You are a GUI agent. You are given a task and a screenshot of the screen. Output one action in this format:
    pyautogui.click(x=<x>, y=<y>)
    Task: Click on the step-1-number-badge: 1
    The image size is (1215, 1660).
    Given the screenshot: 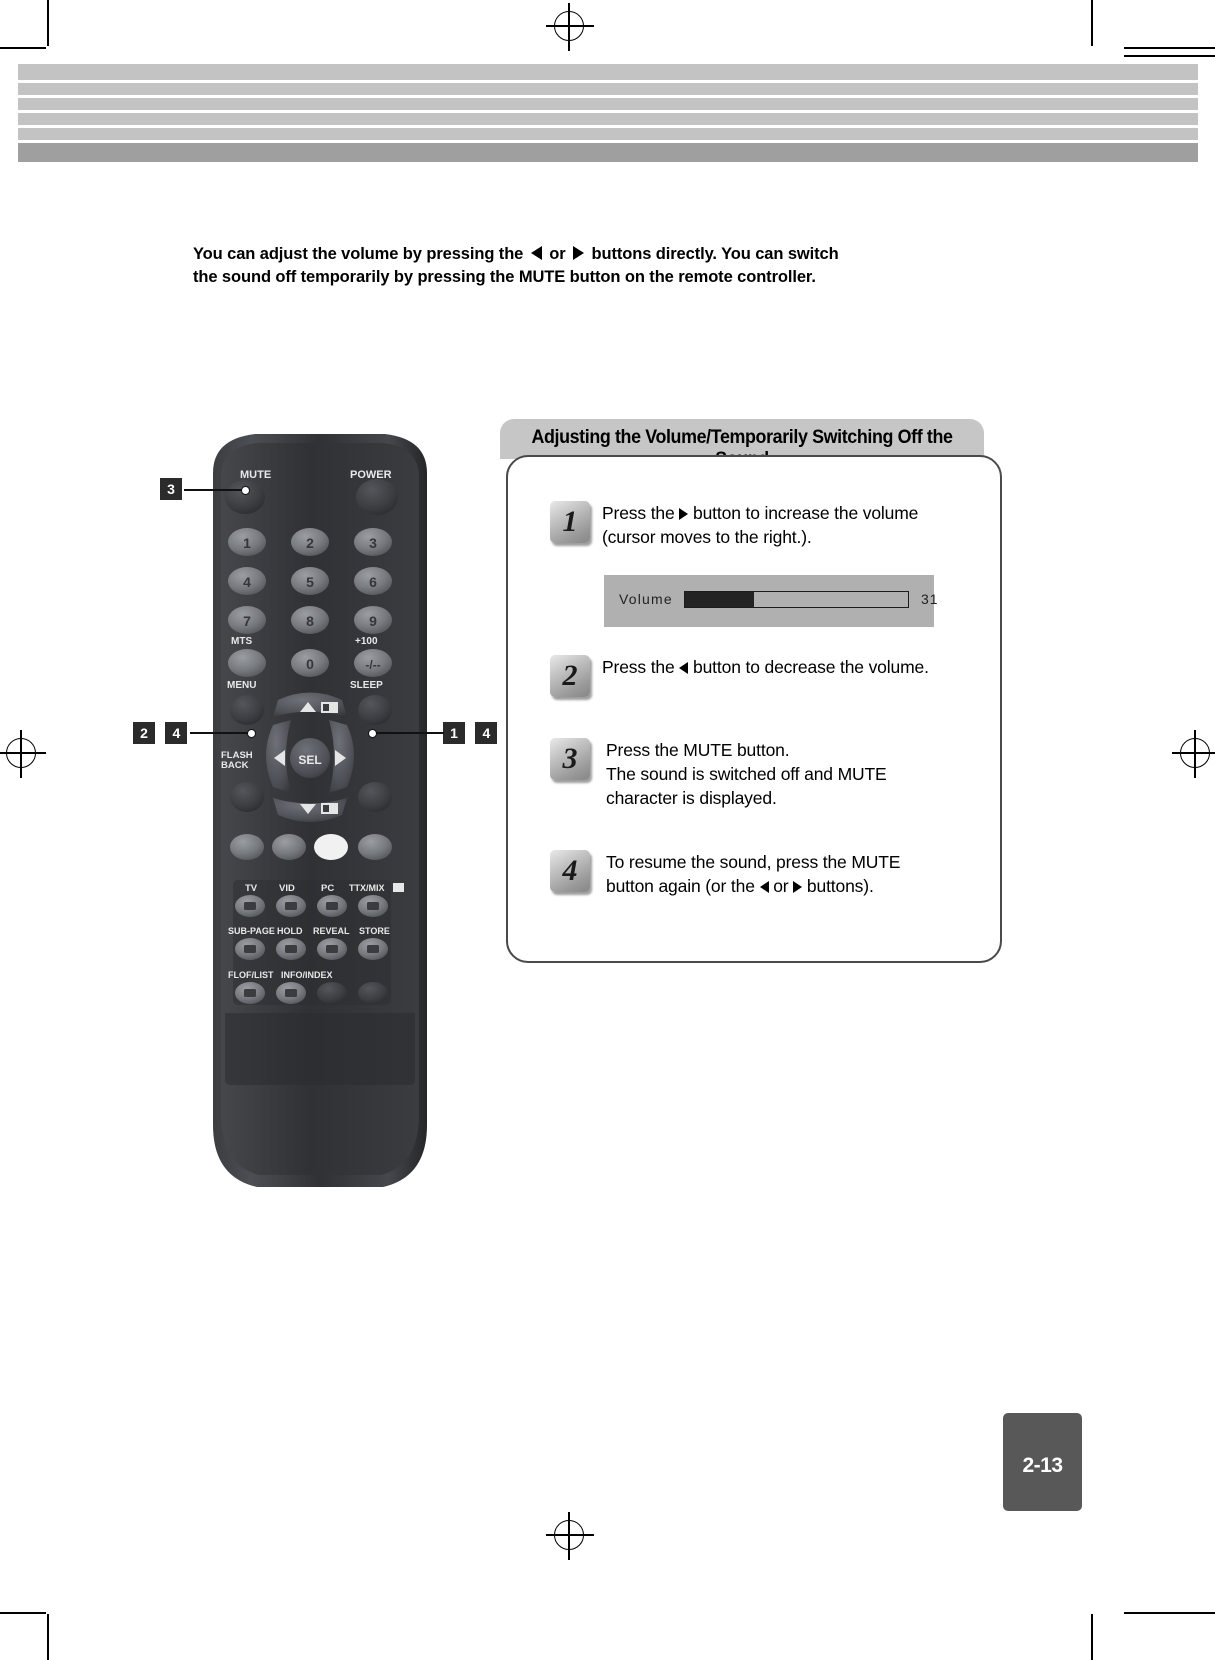 What is the action you would take?
    pyautogui.click(x=570, y=522)
    